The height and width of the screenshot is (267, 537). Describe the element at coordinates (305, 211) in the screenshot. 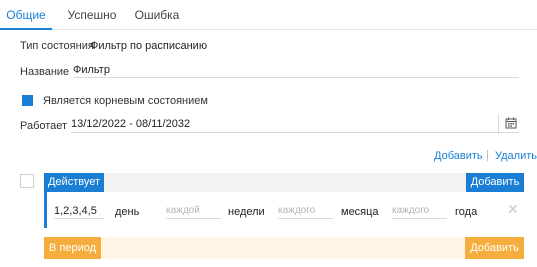

I see `month-input` at that location.